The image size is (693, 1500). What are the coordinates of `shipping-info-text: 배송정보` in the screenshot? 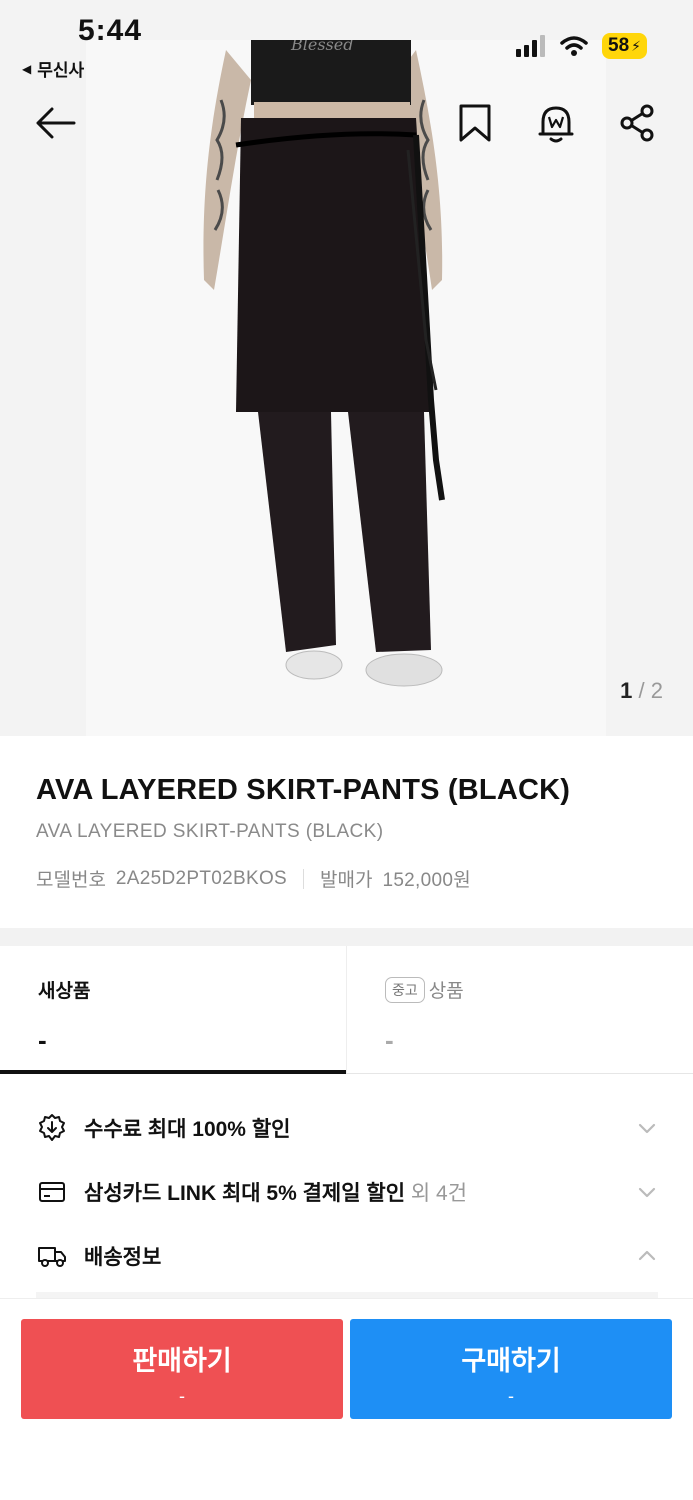 It's located at (123, 1257).